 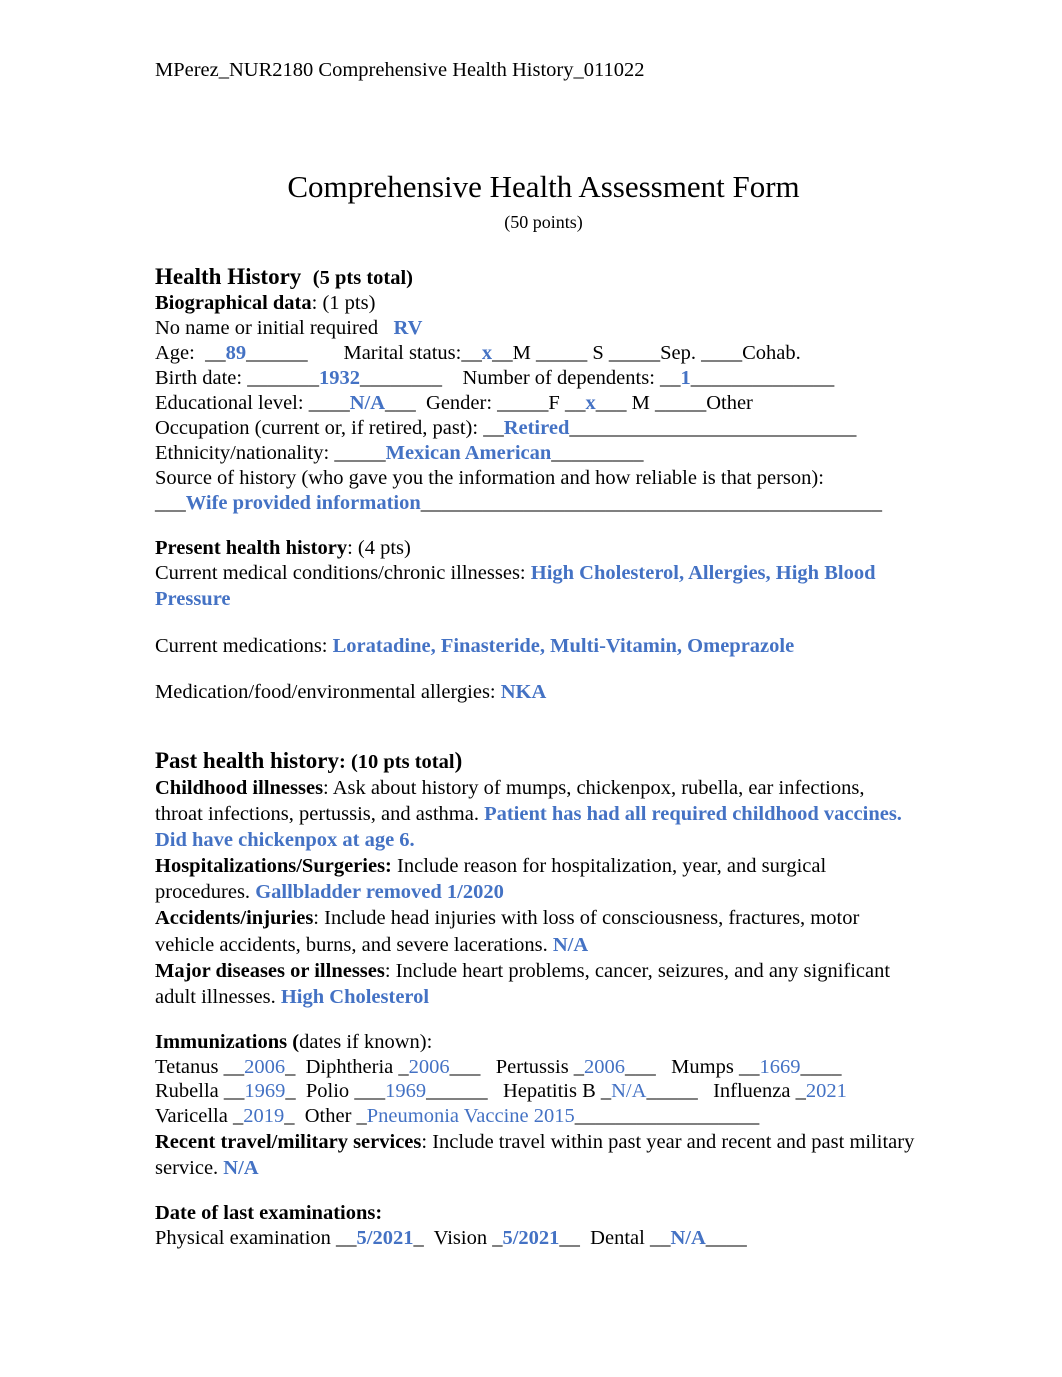 I want to click on polio-blank-pre: ___, so click(x=370, y=1091).